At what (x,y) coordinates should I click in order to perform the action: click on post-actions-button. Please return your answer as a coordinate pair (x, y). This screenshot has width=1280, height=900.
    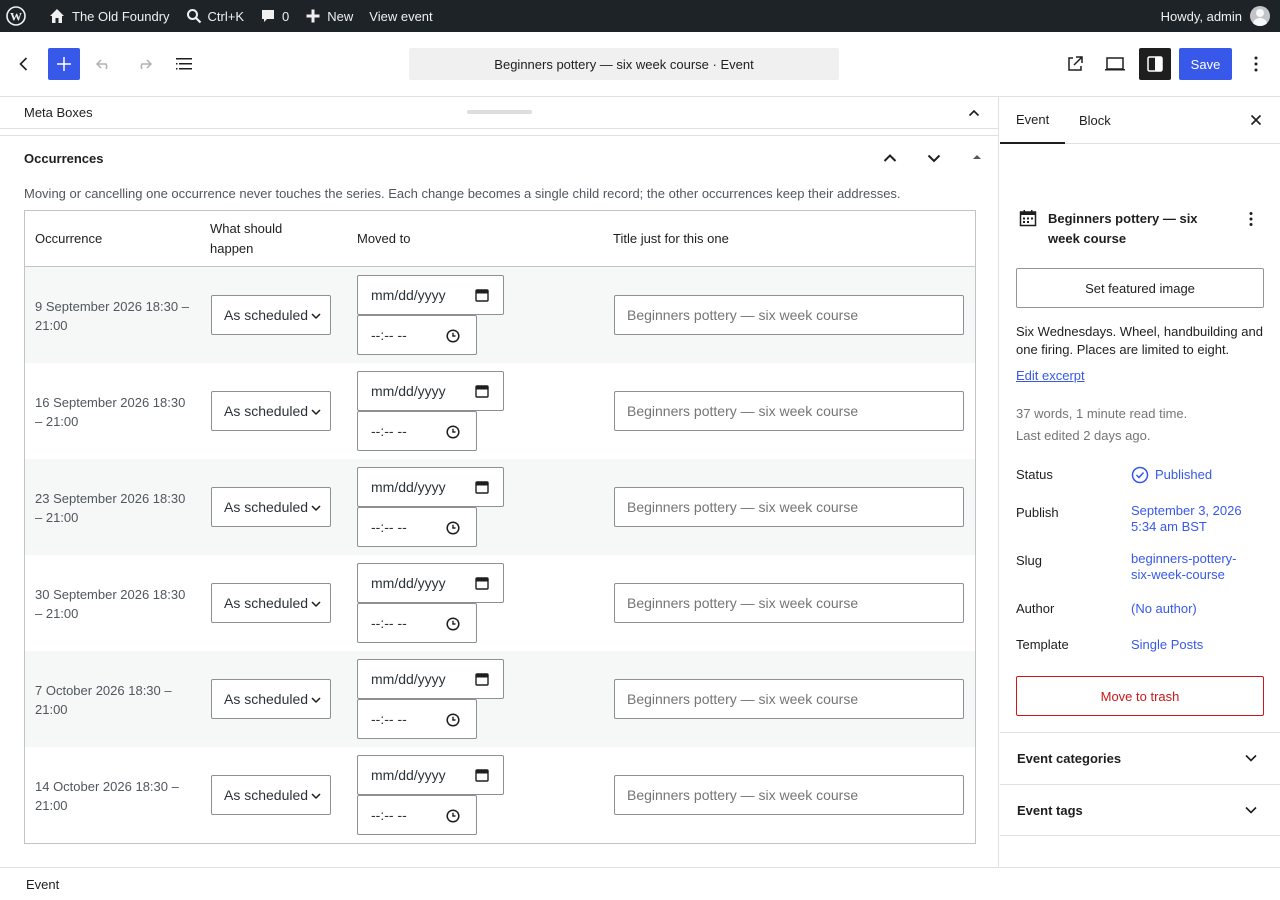
    Looking at the image, I should click on (1251, 219).